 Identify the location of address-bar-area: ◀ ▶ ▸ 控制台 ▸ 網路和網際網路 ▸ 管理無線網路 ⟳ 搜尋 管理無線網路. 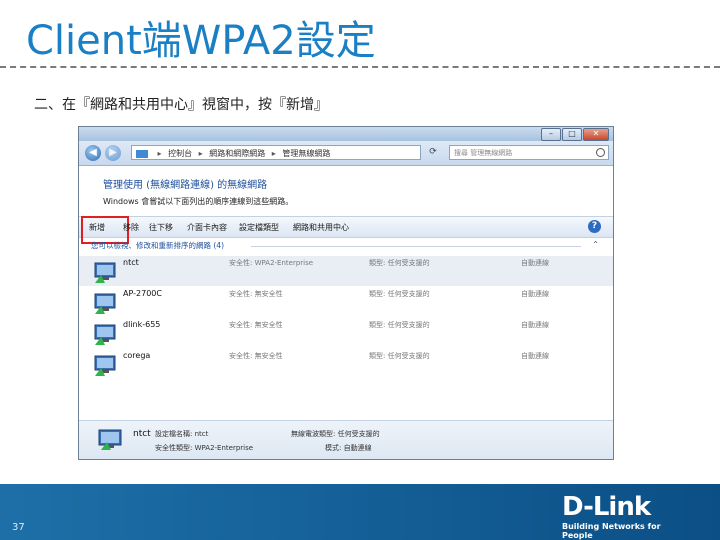
(346, 153).